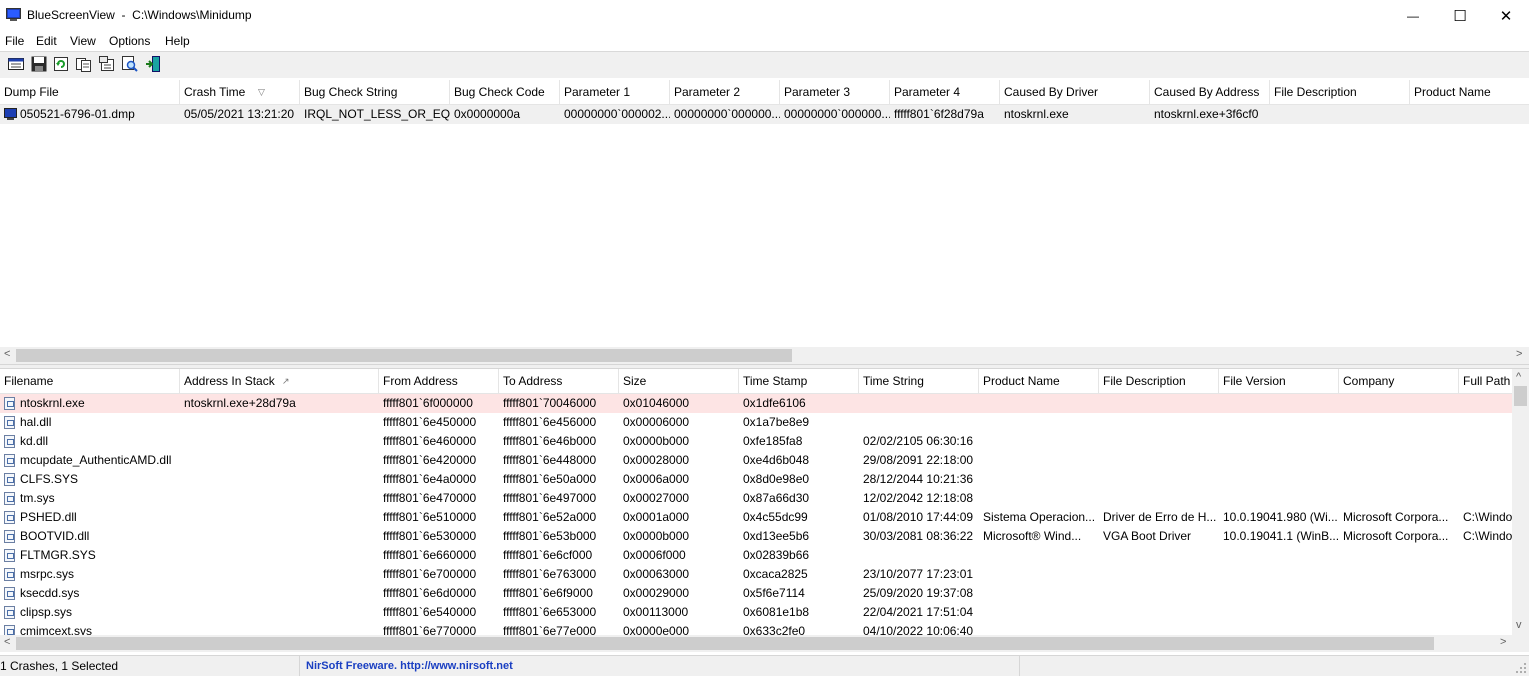 This screenshot has width=1529, height=676. Describe the element at coordinates (34, 441) in the screenshot. I see `cell-filename: kd.dll` at that location.